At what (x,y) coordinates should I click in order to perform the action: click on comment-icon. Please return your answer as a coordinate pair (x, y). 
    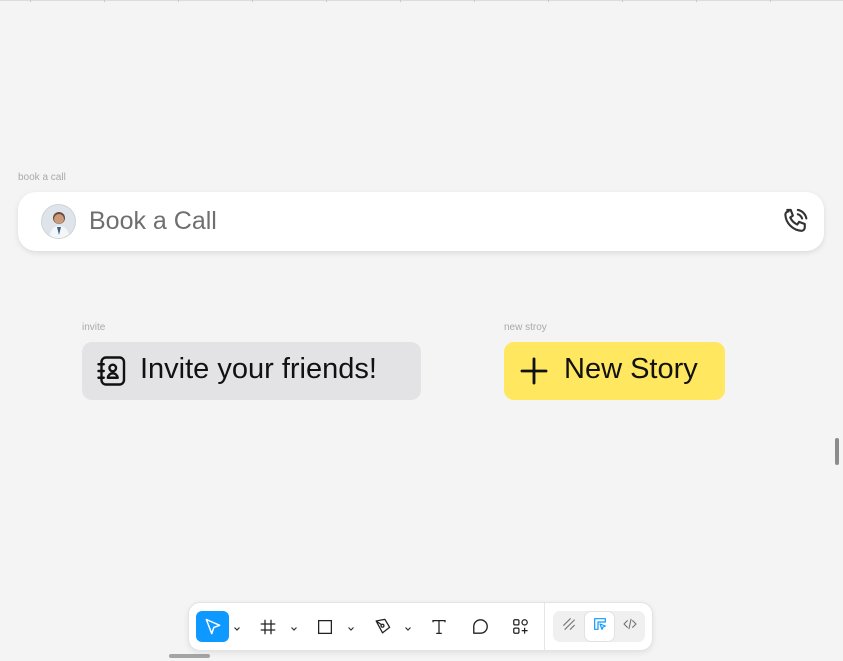
    Looking at the image, I should click on (480, 626).